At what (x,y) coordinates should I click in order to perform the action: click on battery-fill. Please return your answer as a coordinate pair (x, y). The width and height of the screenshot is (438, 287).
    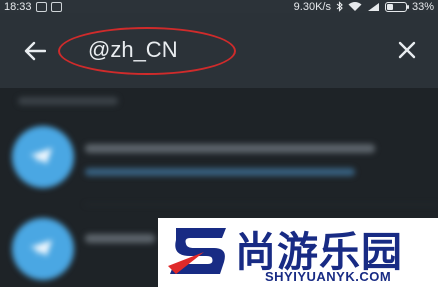
    Looking at the image, I should click on (389, 6).